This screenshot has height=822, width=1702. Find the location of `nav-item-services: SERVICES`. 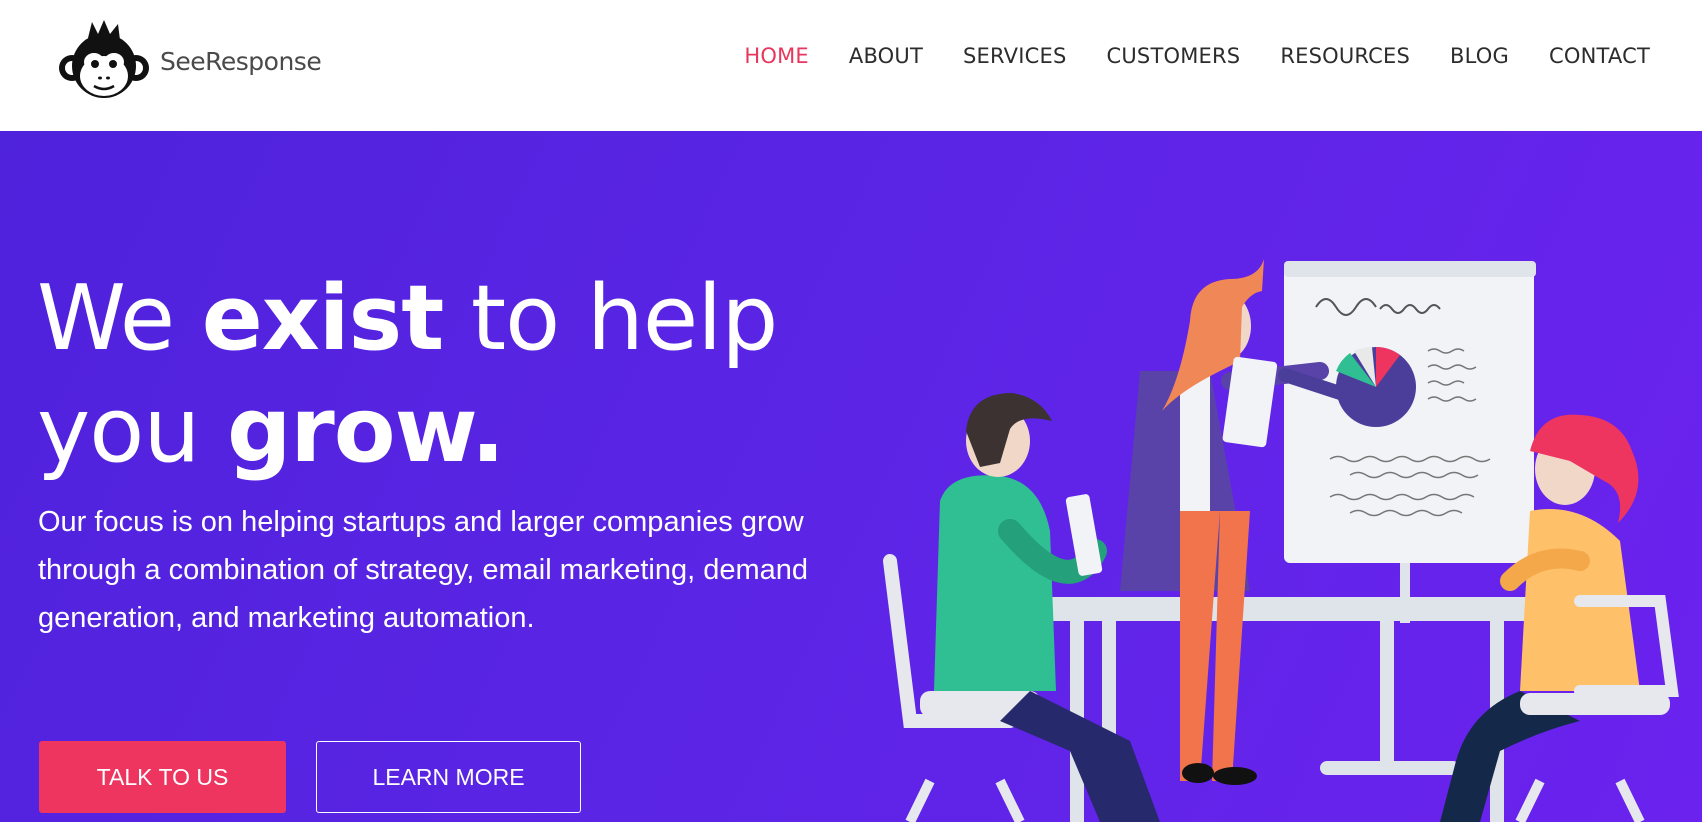

nav-item-services: SERVICES is located at coordinates (1014, 56).